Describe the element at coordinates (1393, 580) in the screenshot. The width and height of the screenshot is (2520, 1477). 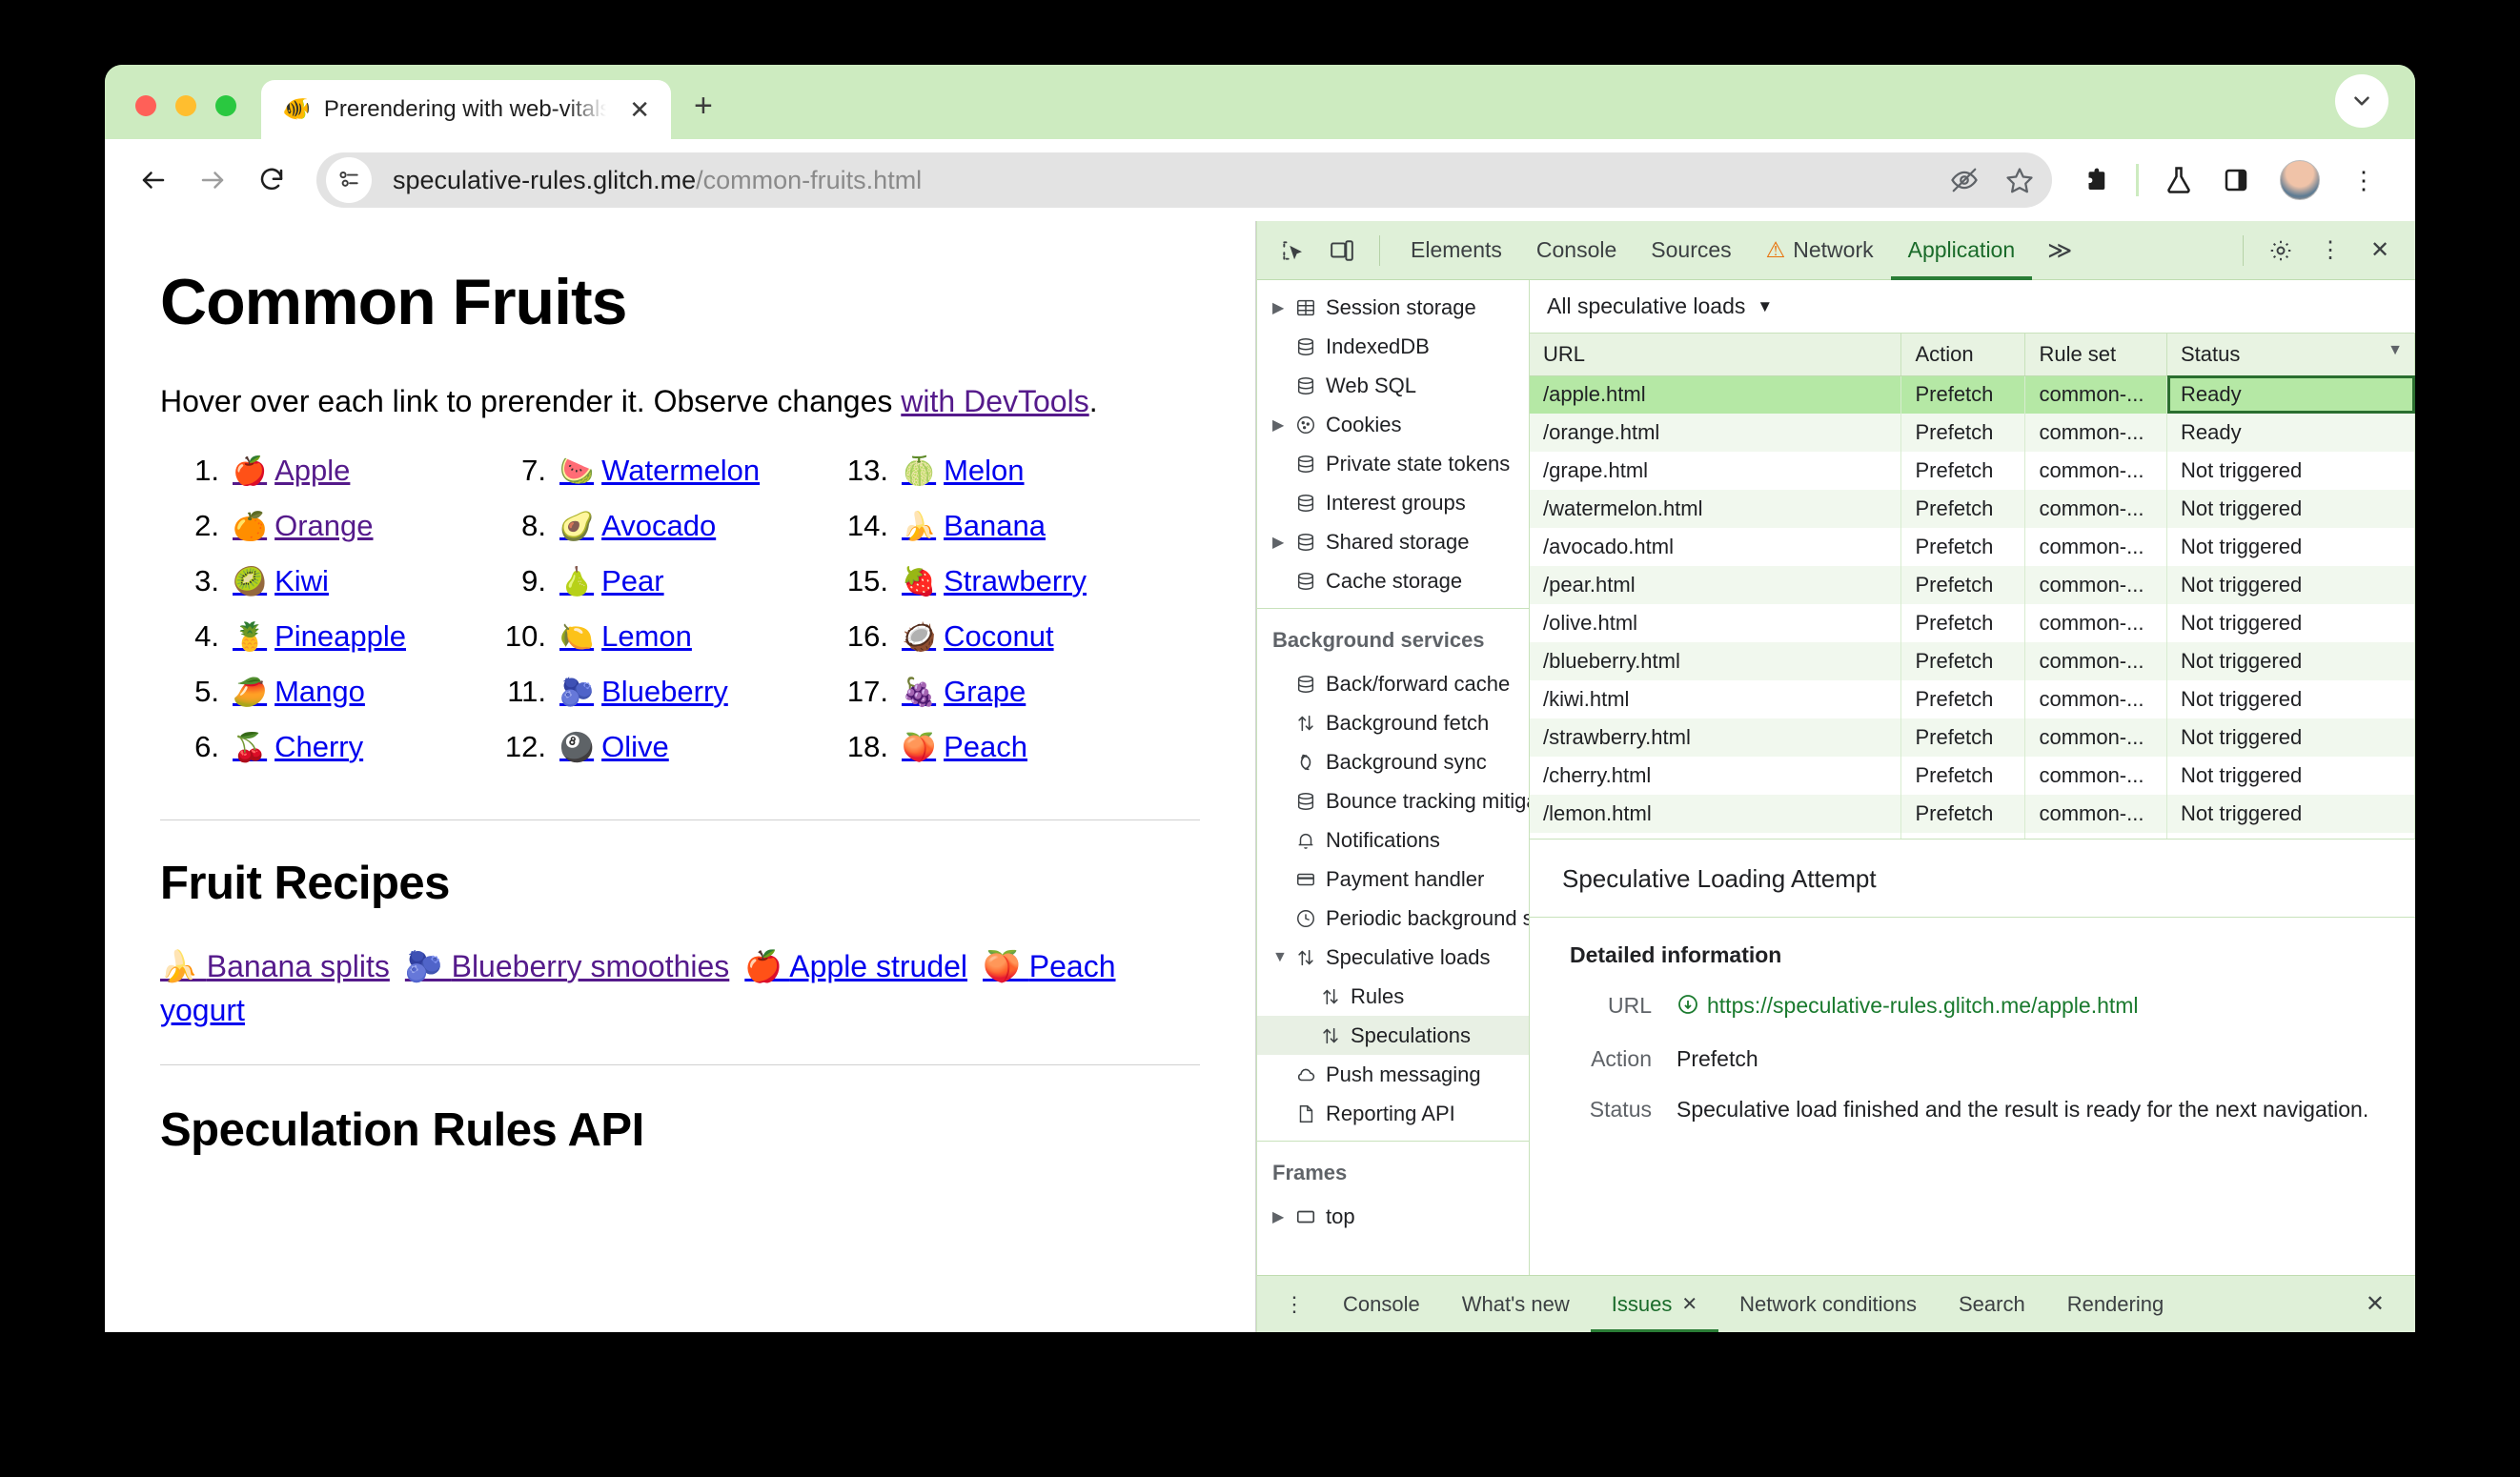
I see `sidebar-item-cache-storage: ▶Cache storage` at that location.